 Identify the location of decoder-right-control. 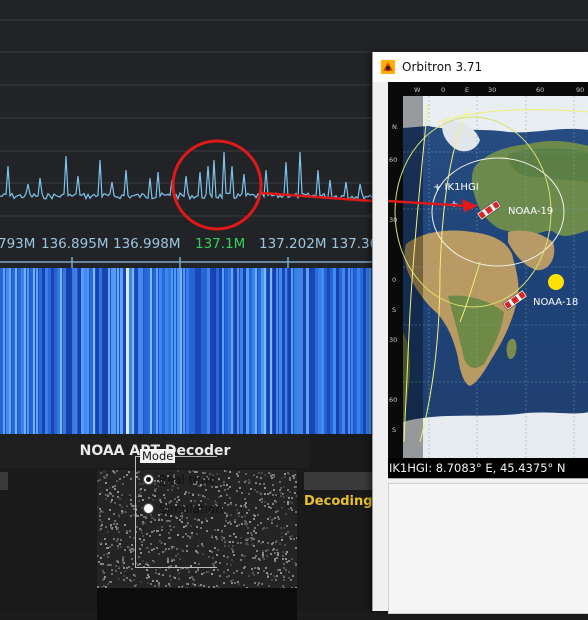
(340, 481).